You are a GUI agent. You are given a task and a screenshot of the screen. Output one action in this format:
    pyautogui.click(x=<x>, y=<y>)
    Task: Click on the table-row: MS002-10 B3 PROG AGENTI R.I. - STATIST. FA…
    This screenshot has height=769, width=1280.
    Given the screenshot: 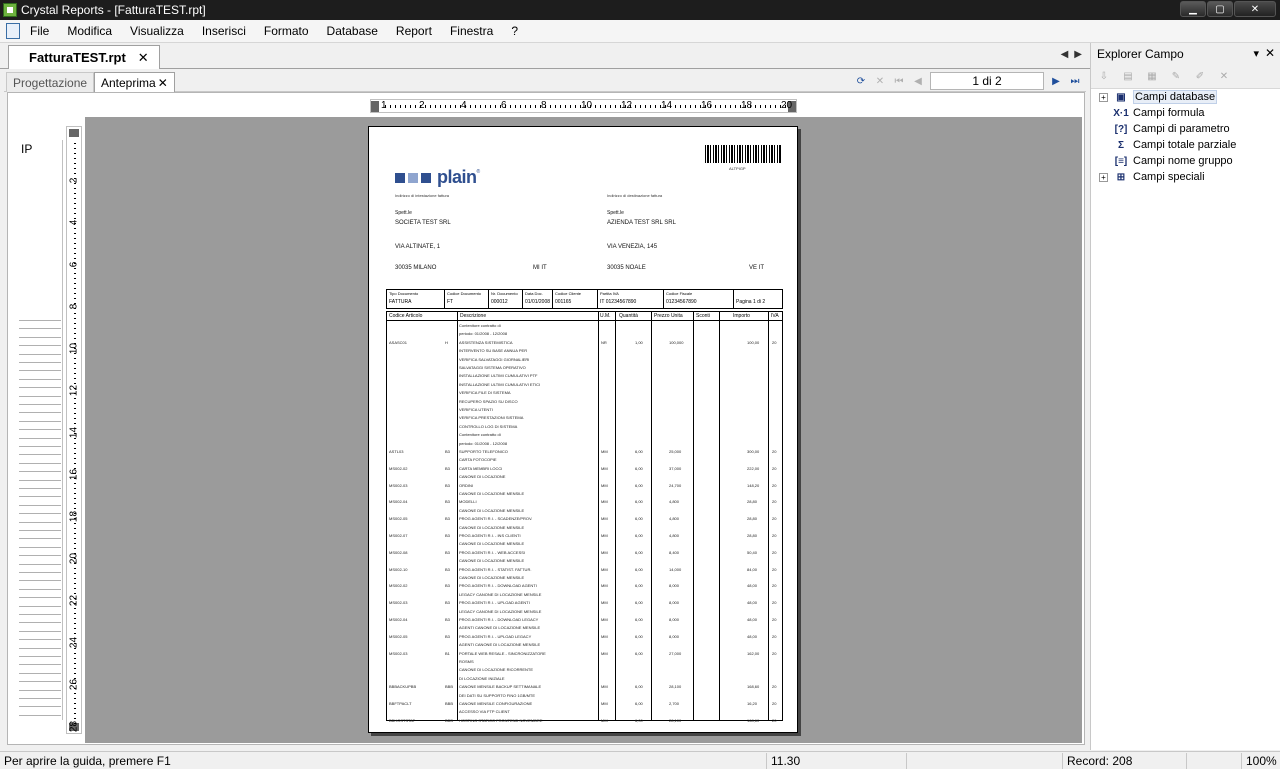 What is the action you would take?
    pyautogui.click(x=584, y=571)
    